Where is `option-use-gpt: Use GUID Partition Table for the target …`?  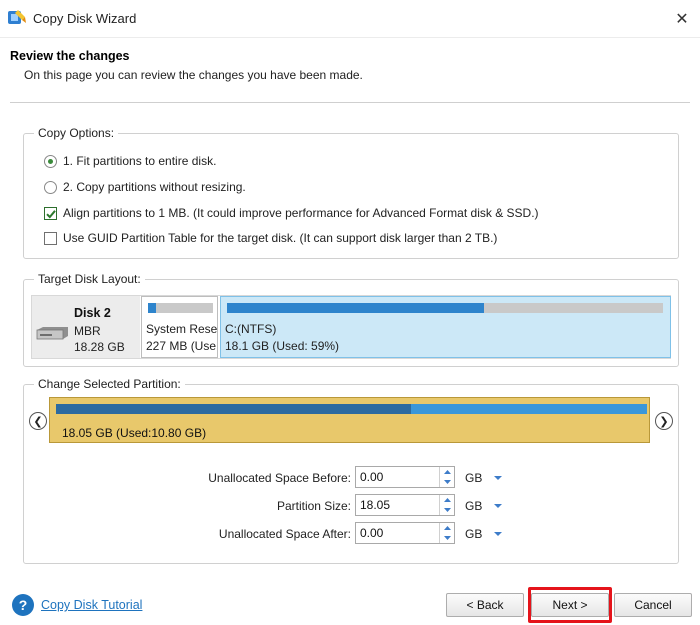
option-use-gpt: Use GUID Partition Table for the target … is located at coordinates (270, 238).